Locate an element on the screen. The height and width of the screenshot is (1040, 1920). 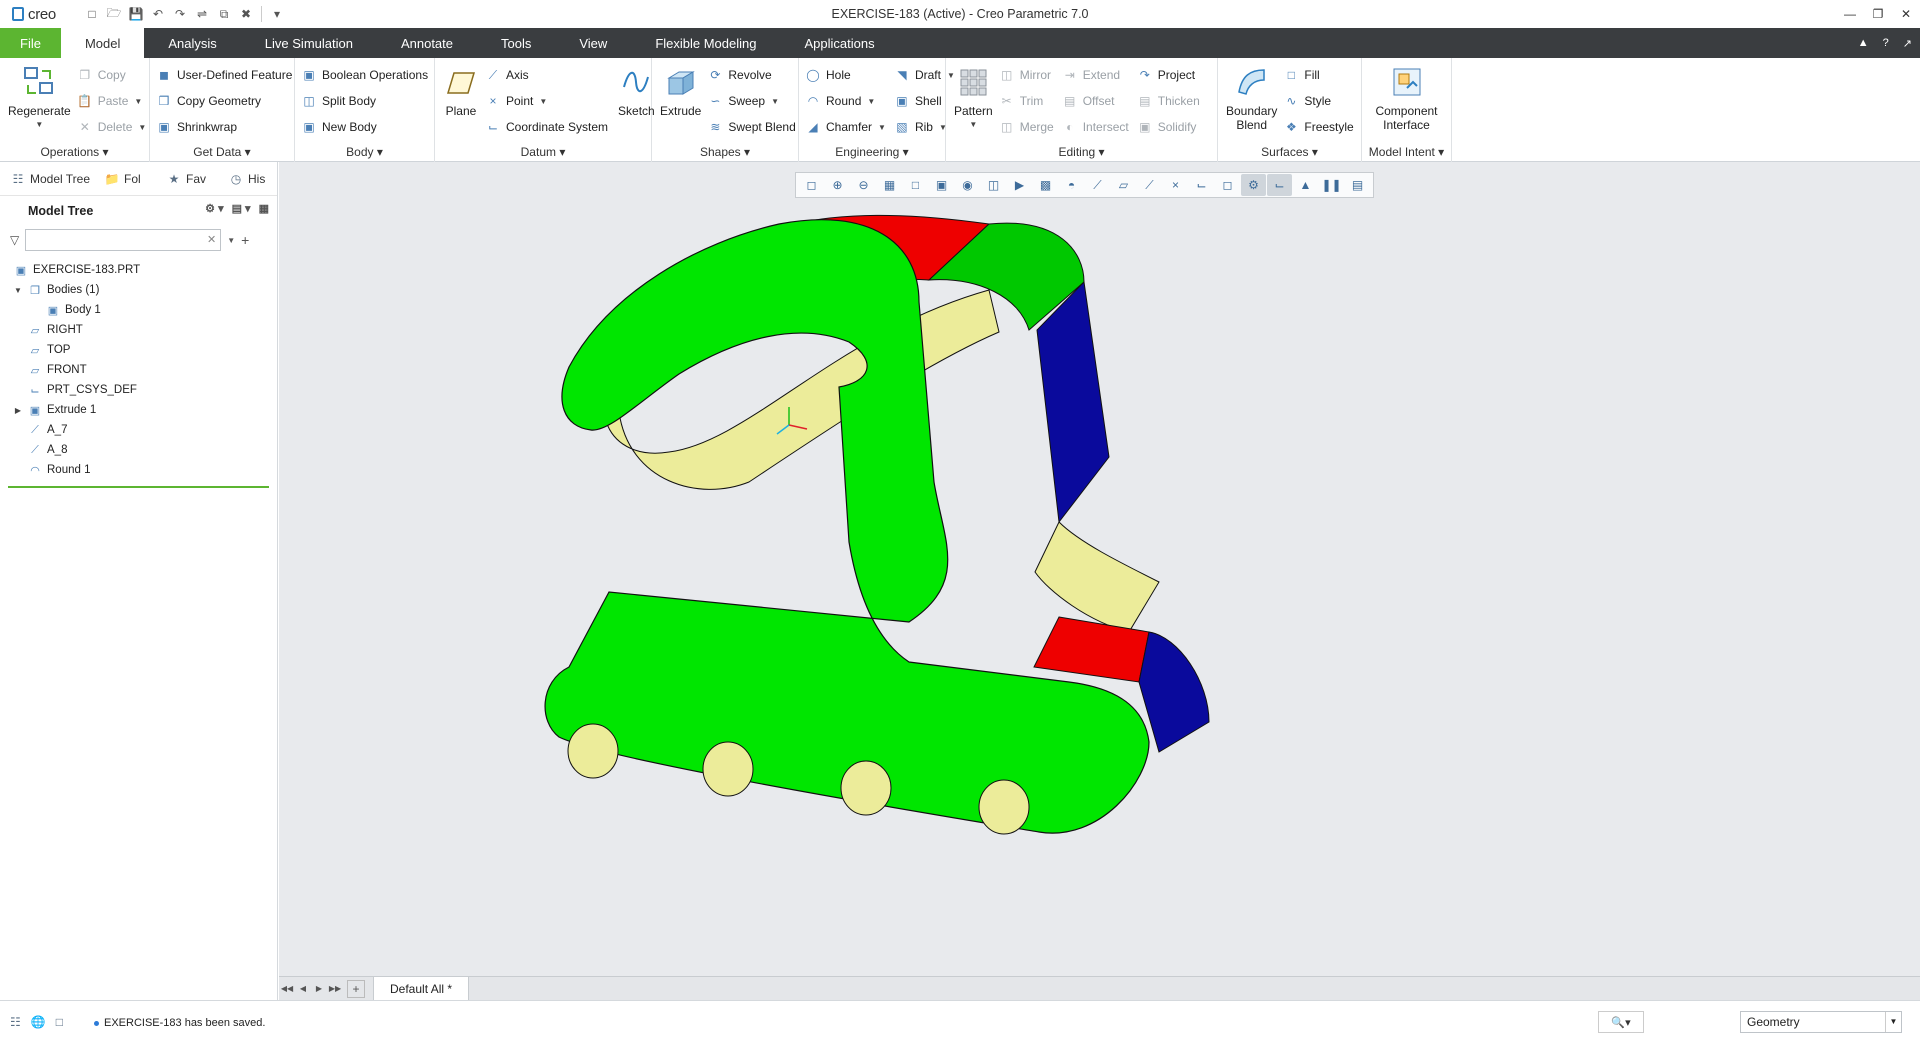
show-icon: ▤ ▾ is located at coordinates (241, 208).